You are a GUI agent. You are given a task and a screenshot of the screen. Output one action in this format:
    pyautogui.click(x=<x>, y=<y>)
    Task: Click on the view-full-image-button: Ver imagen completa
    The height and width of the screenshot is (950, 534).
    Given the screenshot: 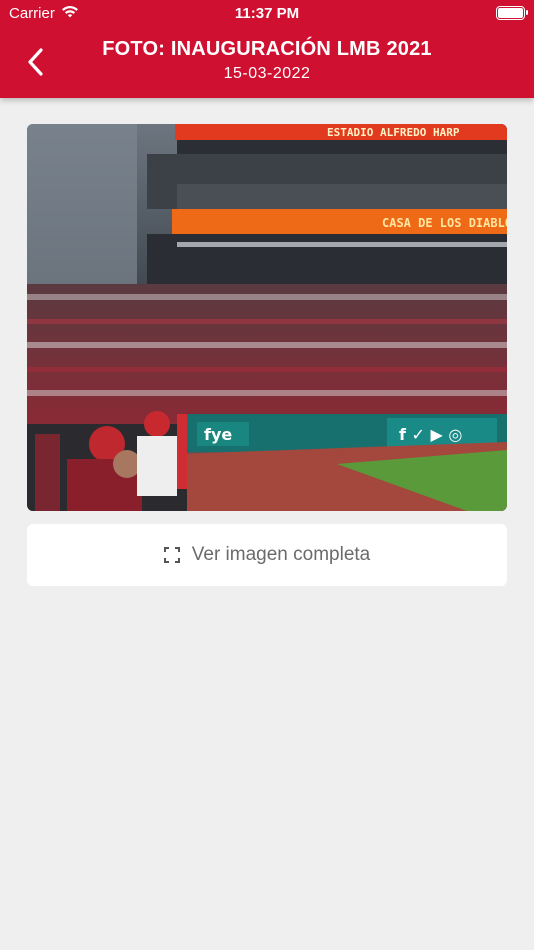 What is the action you would take?
    pyautogui.click(x=267, y=555)
    